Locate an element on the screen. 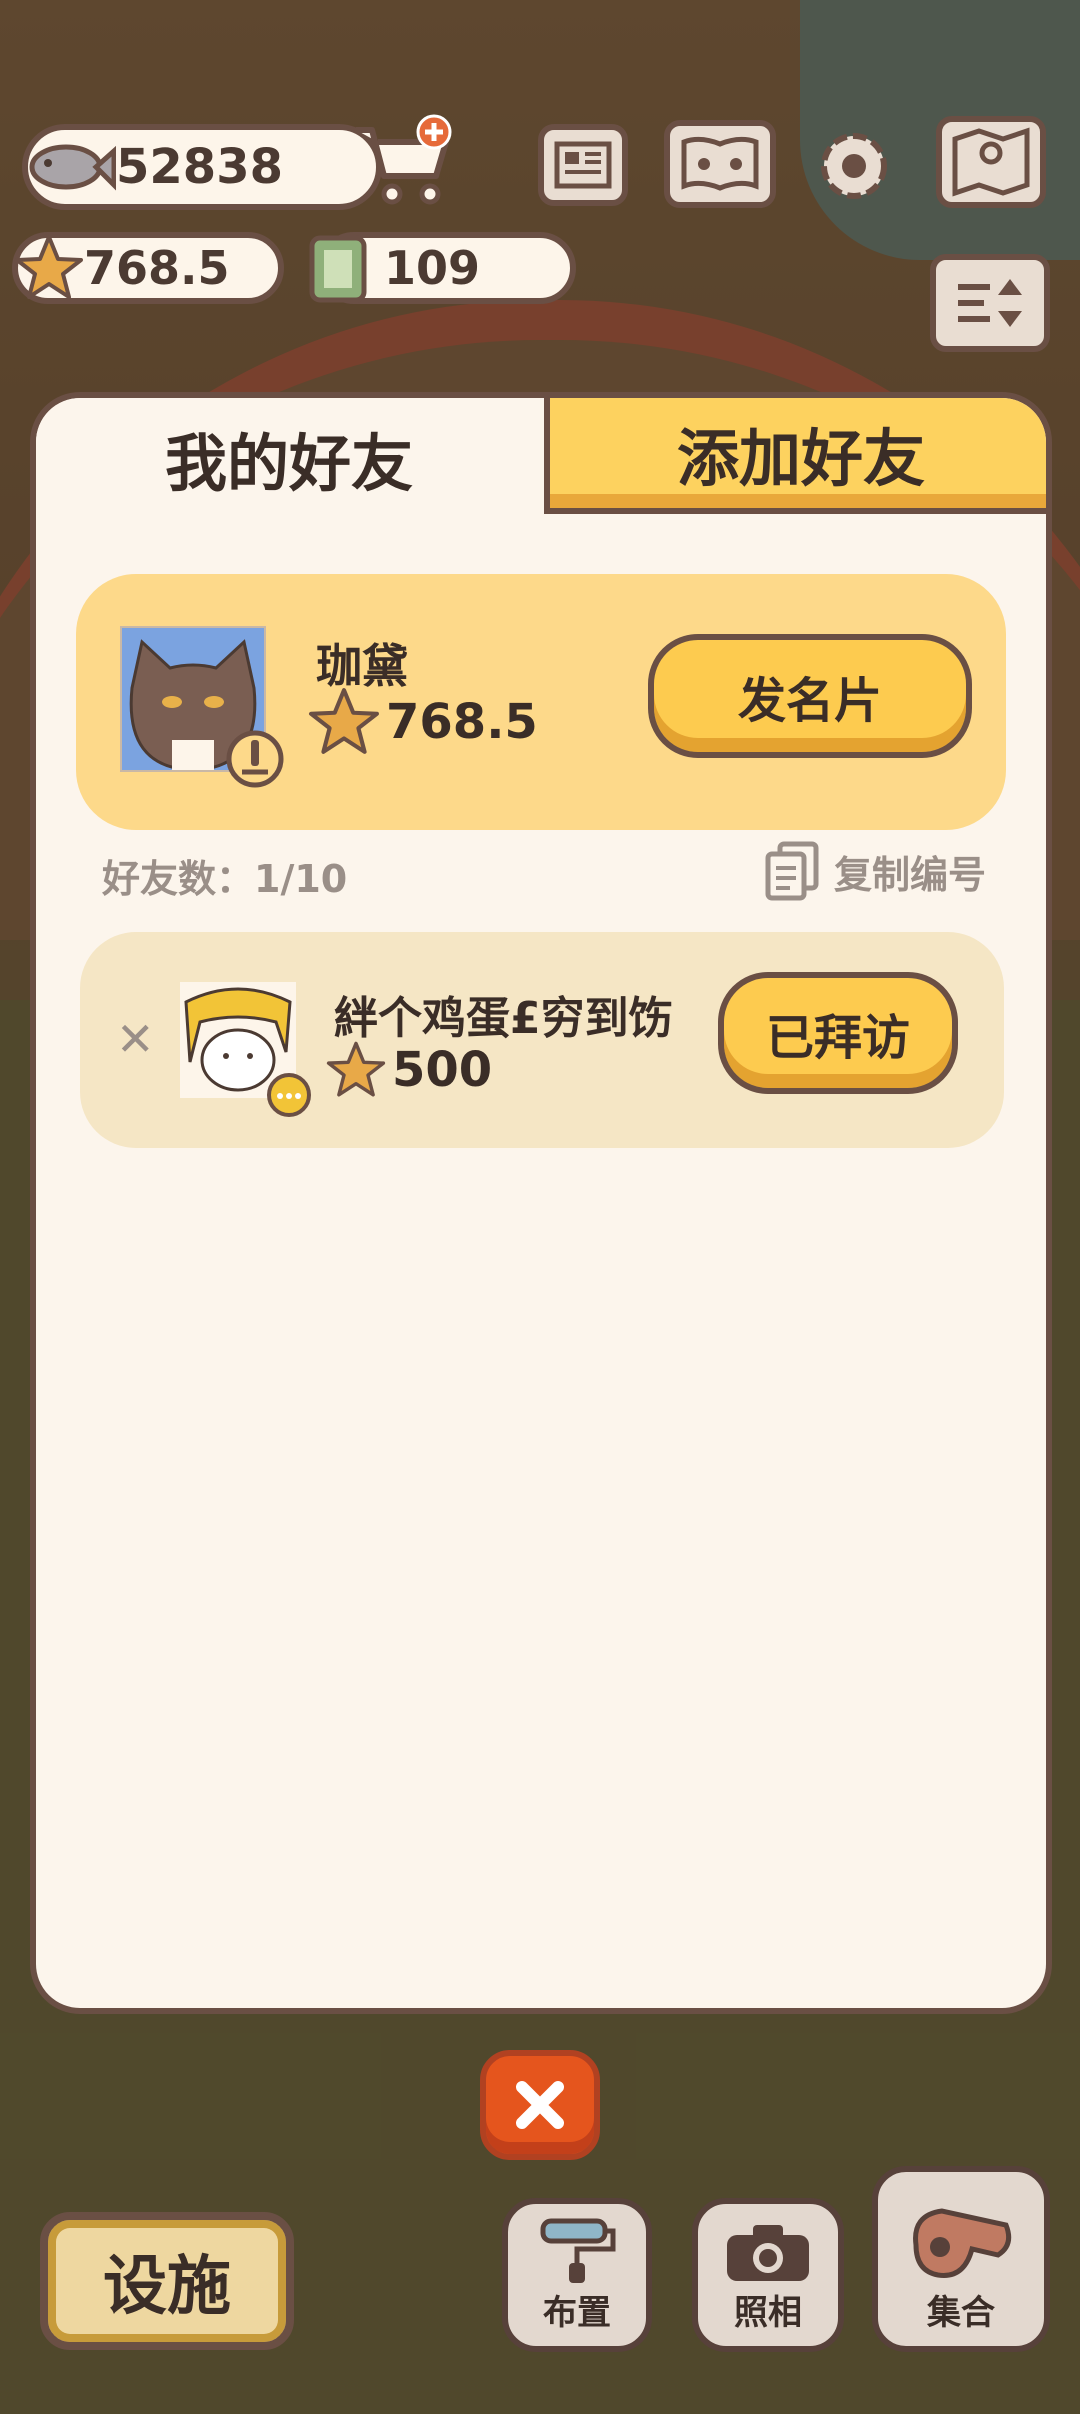 This screenshot has height=2414, width=1080. tab-my-friends: 我的好友 is located at coordinates (289, 458).